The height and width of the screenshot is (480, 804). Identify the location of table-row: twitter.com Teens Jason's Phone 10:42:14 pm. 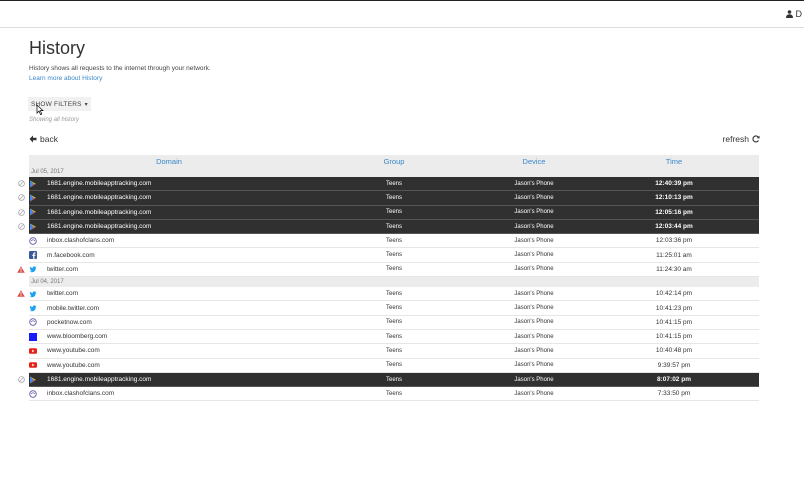
(388, 294).